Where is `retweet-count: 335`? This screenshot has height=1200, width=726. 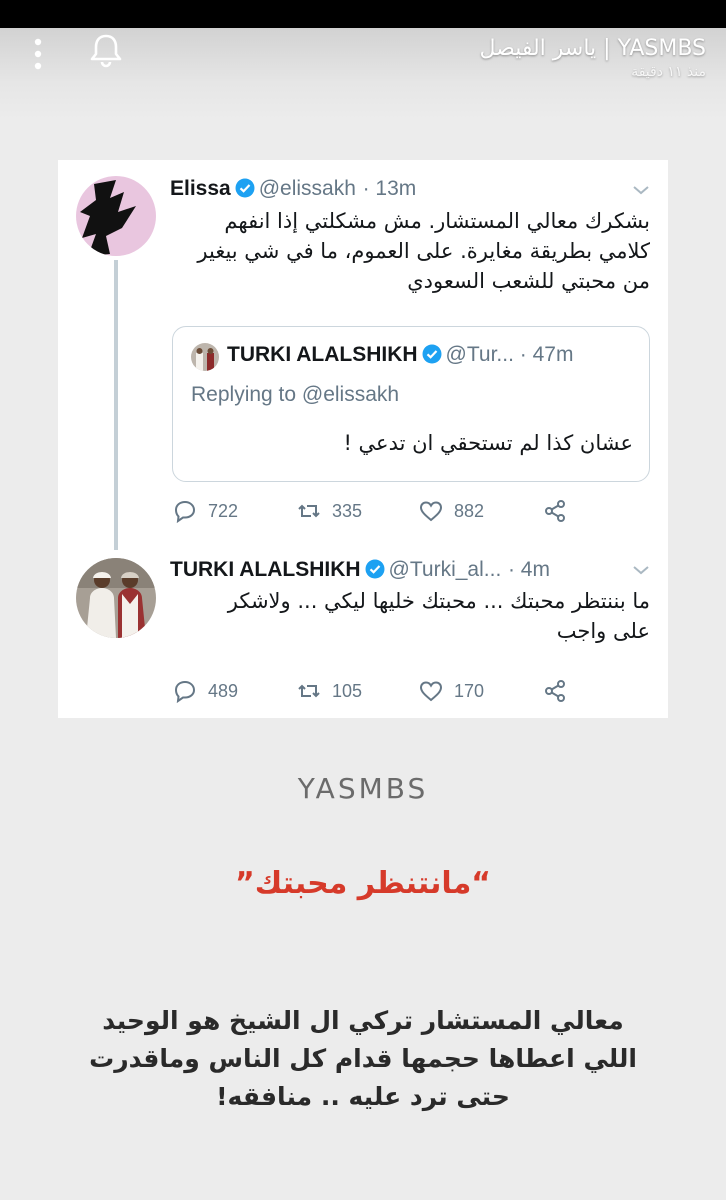 retweet-count: 335 is located at coordinates (347, 510).